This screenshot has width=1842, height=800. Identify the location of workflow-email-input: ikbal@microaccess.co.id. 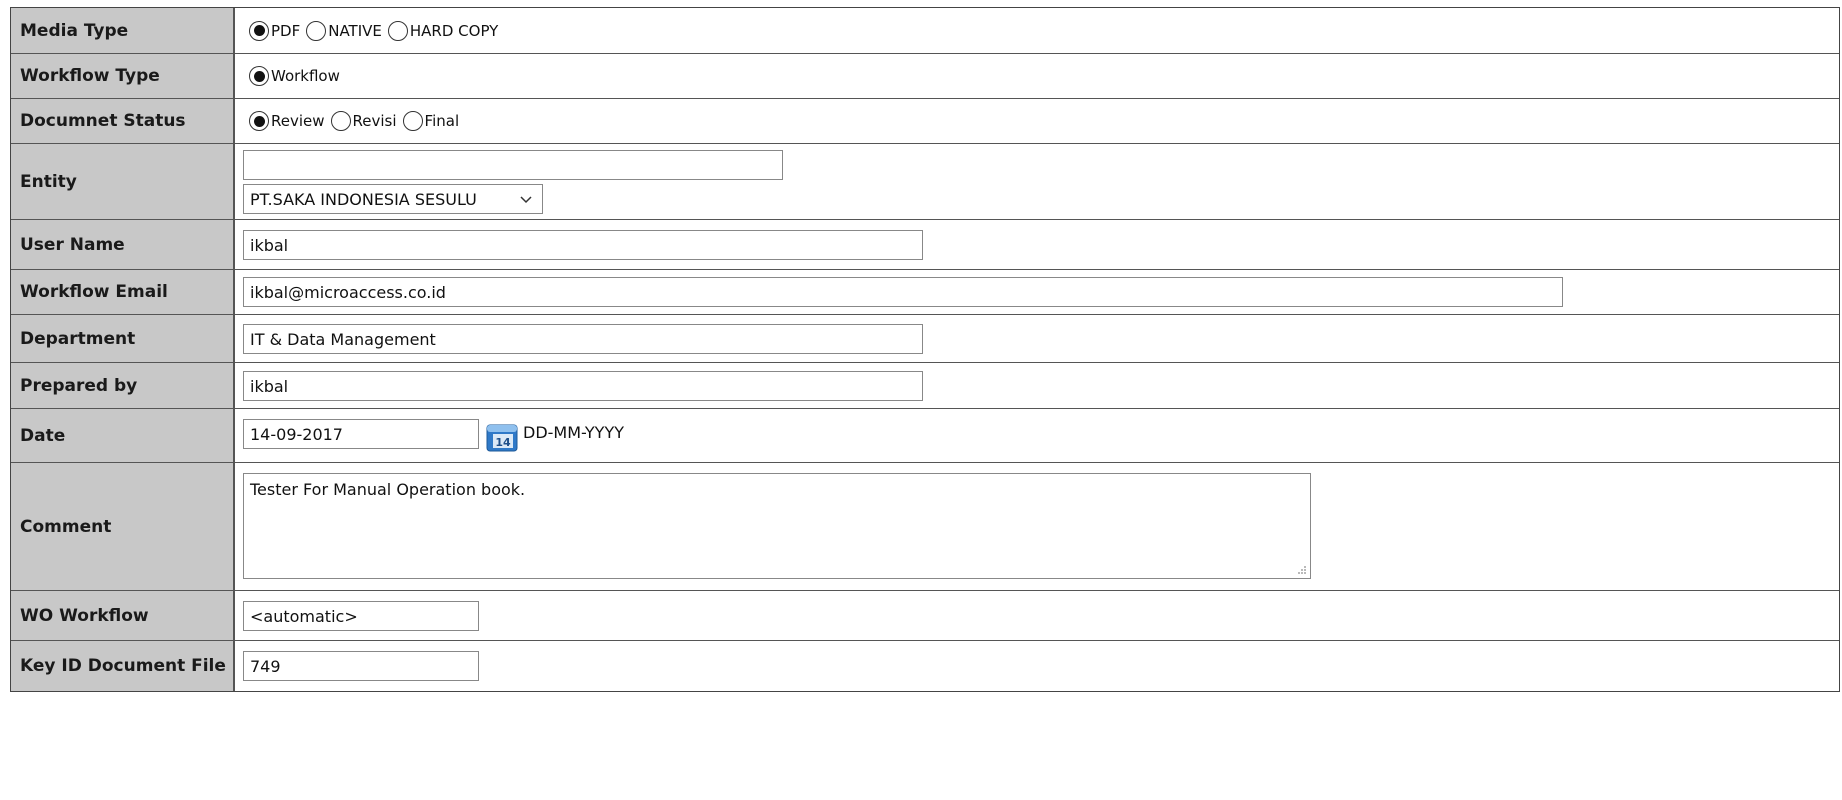
(903, 292).